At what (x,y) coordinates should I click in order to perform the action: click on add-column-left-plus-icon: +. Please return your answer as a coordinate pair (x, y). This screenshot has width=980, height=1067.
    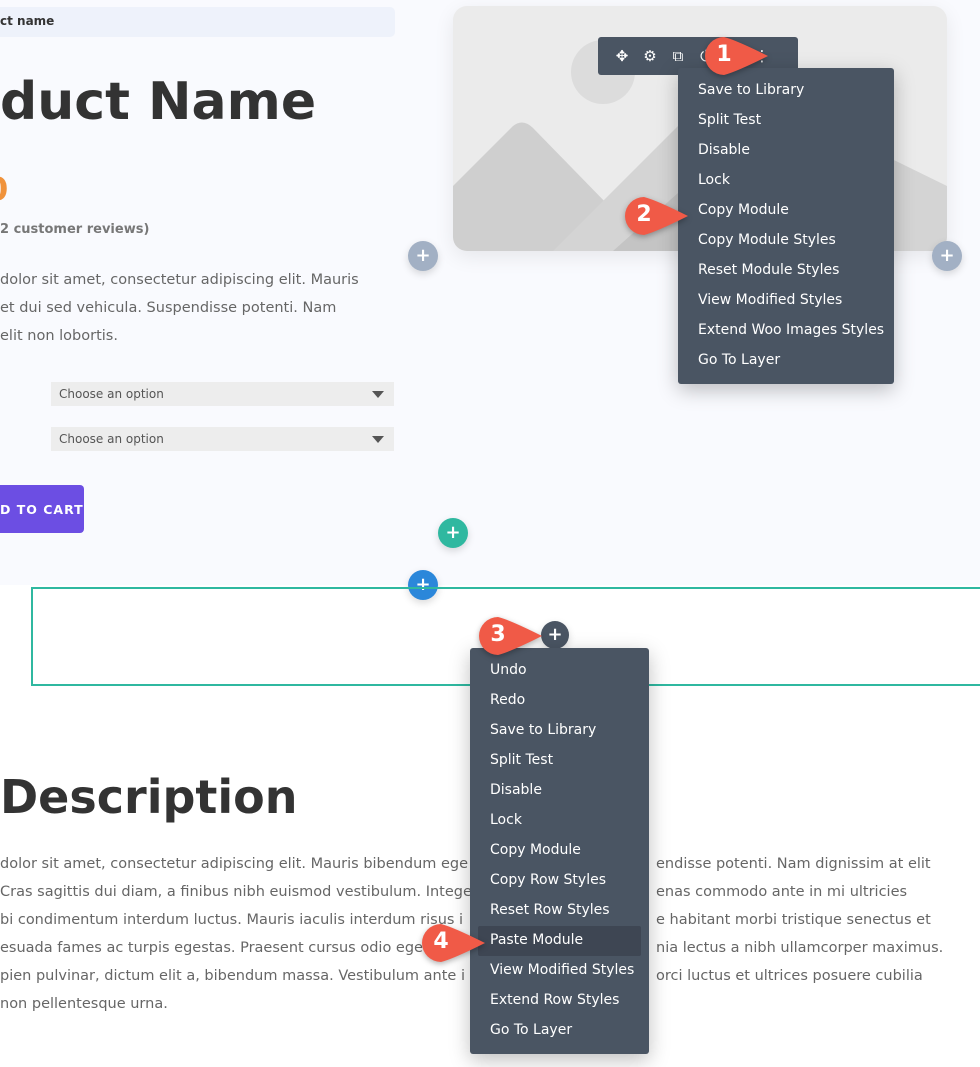
    Looking at the image, I should click on (423, 256).